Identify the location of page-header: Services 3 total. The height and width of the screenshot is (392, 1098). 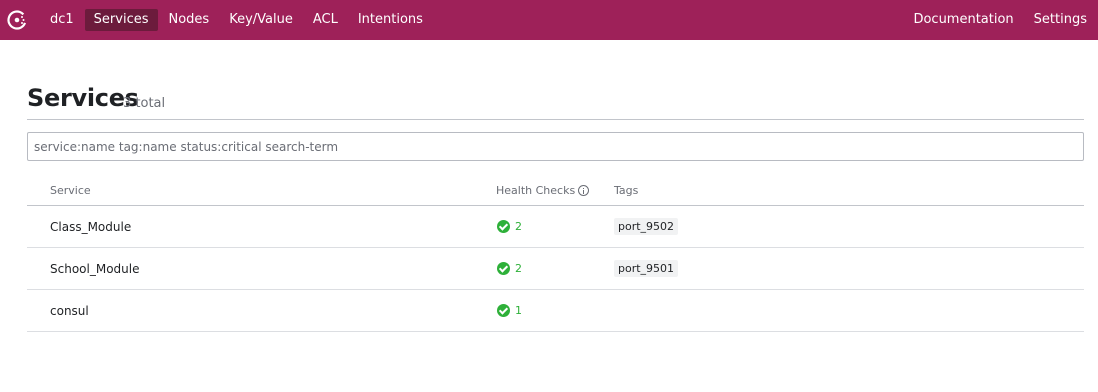
(555, 102).